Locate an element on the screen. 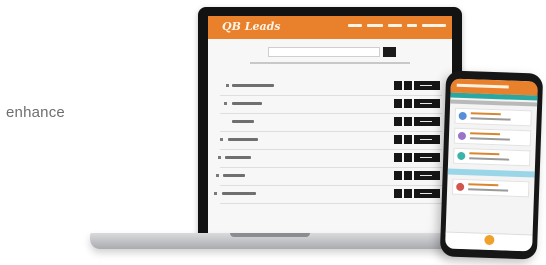 Image resolution: width=546 pixels, height=265 pixels. search-hint is located at coordinates (330, 63).